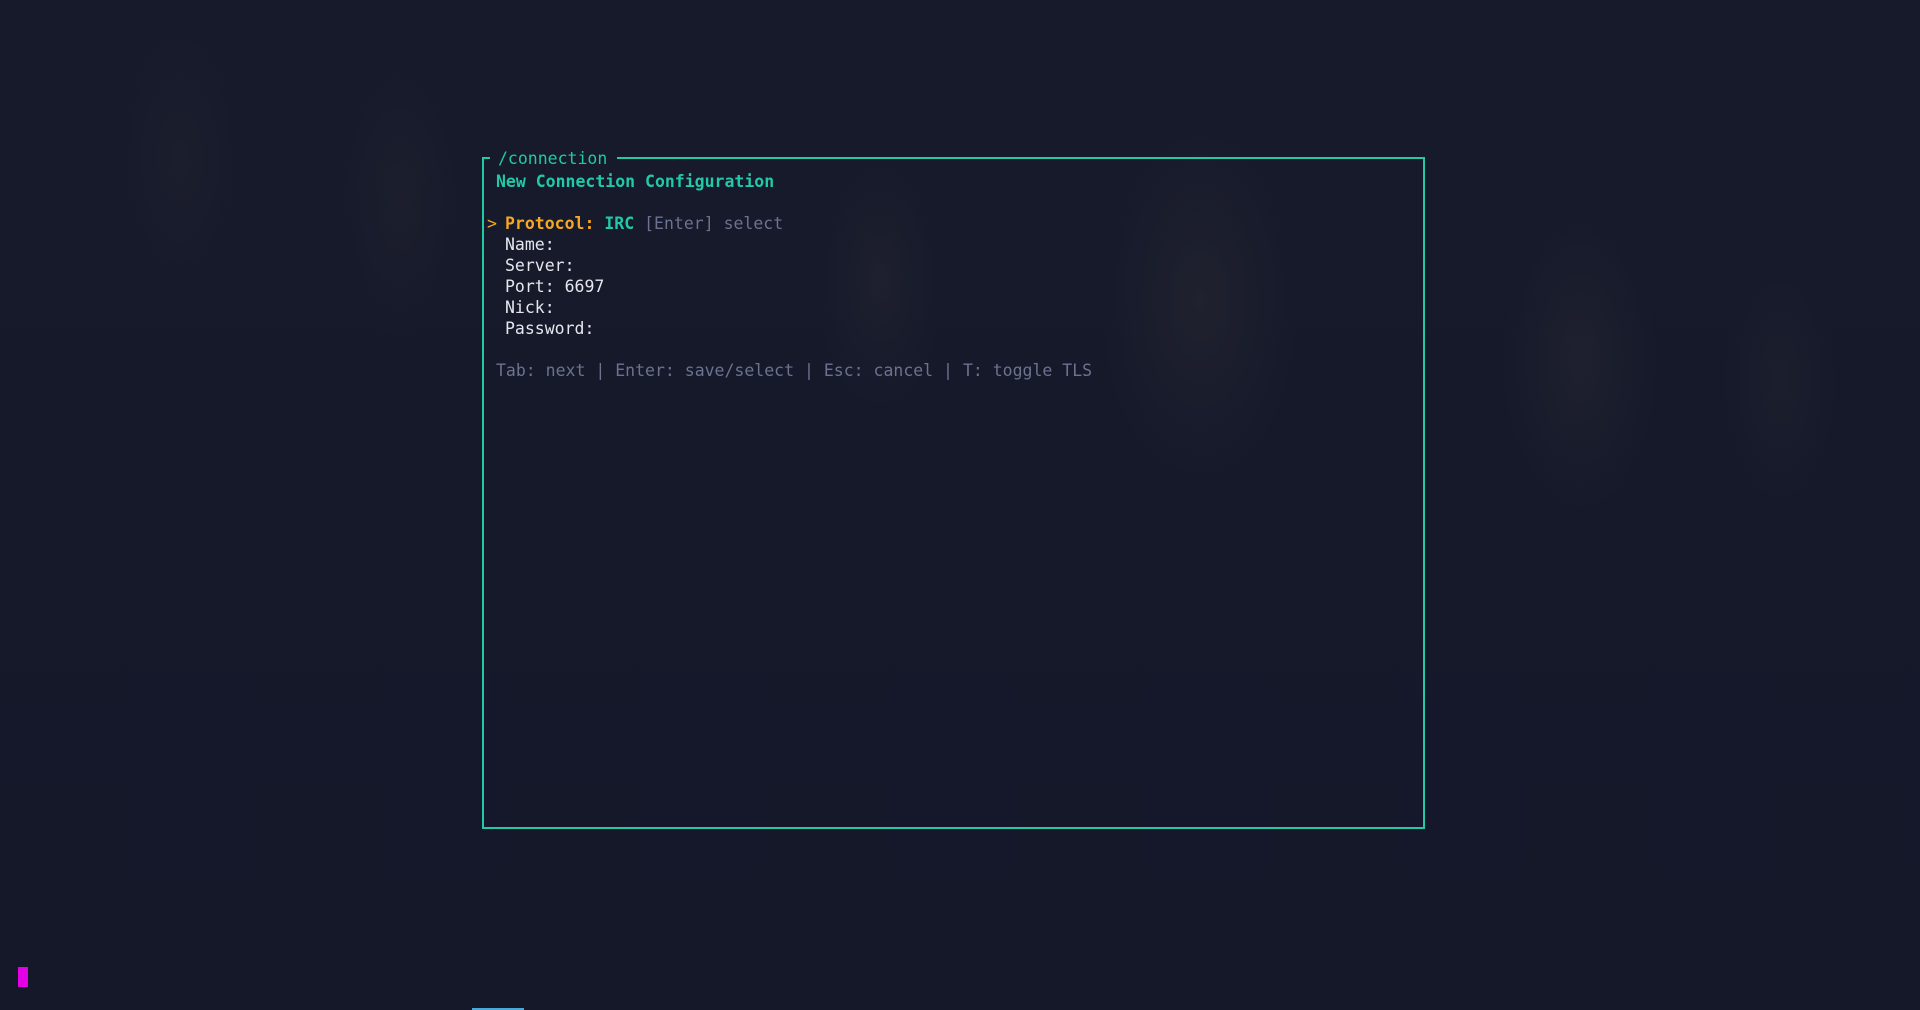 The width and height of the screenshot is (1920, 1010). I want to click on server-label: Server:, so click(540, 265).